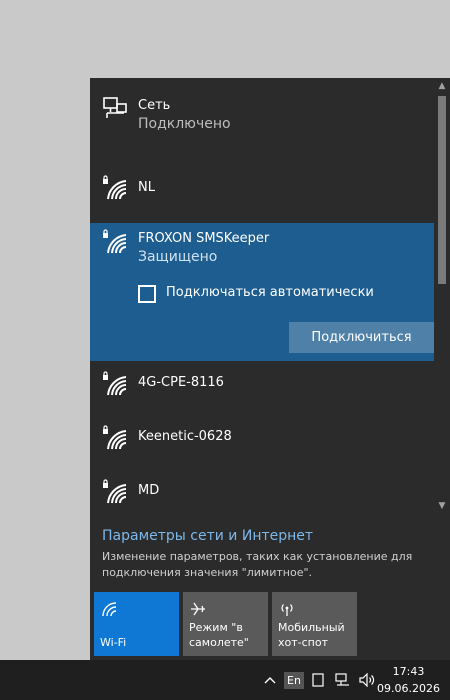 The width and height of the screenshot is (450, 700). I want to click on wired-network-status: Подключено, so click(184, 124).